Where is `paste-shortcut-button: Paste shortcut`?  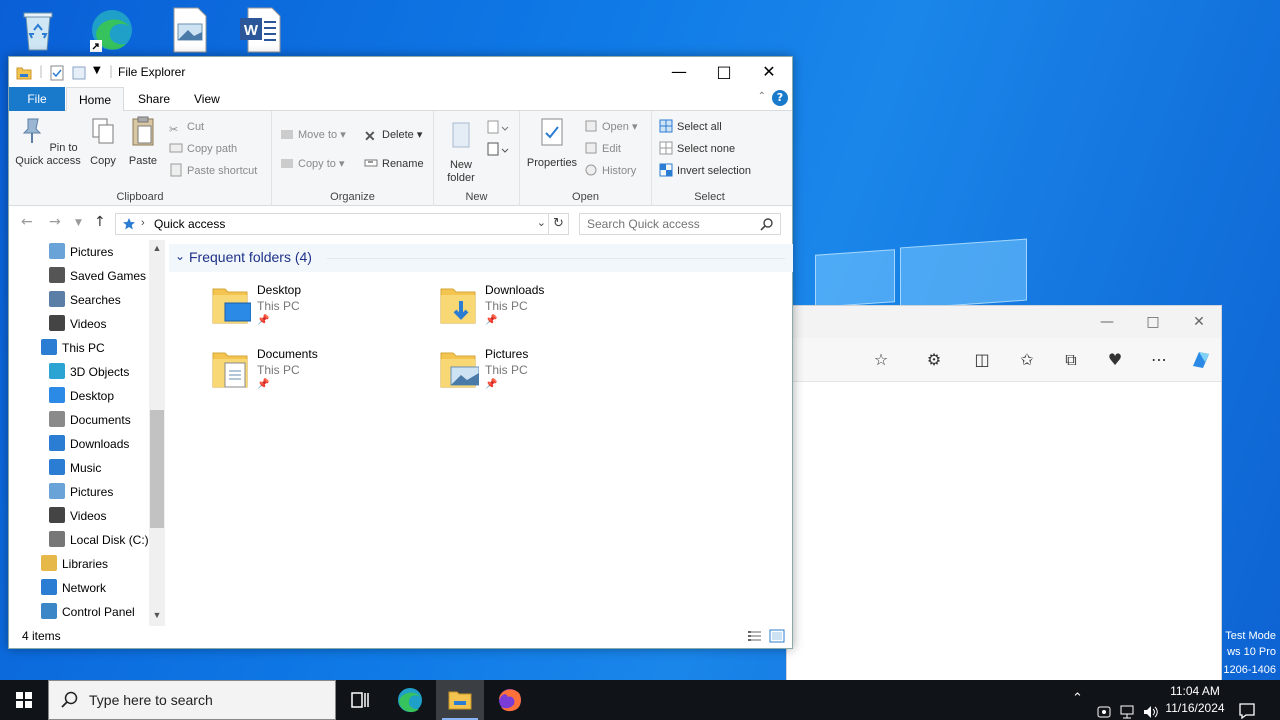
paste-shortcut-button: Paste shortcut is located at coordinates (213, 171).